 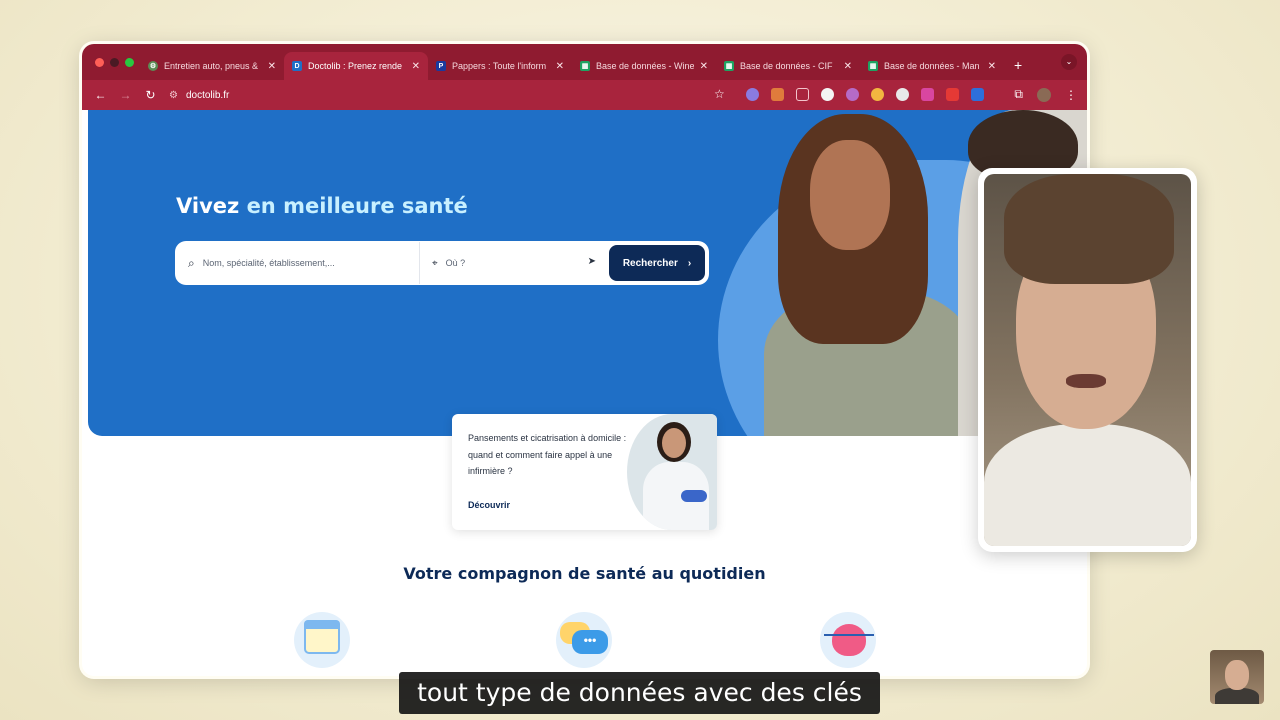 I want to click on url-text: doctolib.fr, so click(x=207, y=95).